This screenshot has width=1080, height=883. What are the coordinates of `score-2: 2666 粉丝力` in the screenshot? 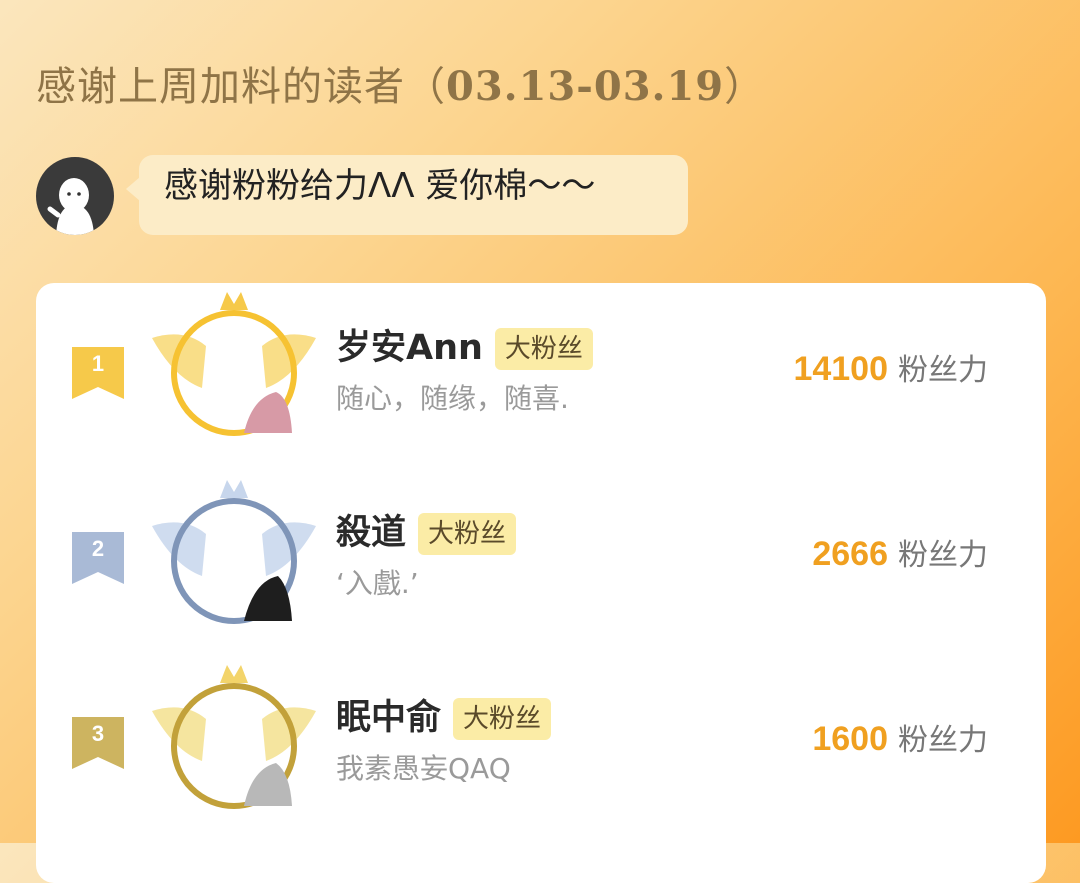 It's located at (900, 554).